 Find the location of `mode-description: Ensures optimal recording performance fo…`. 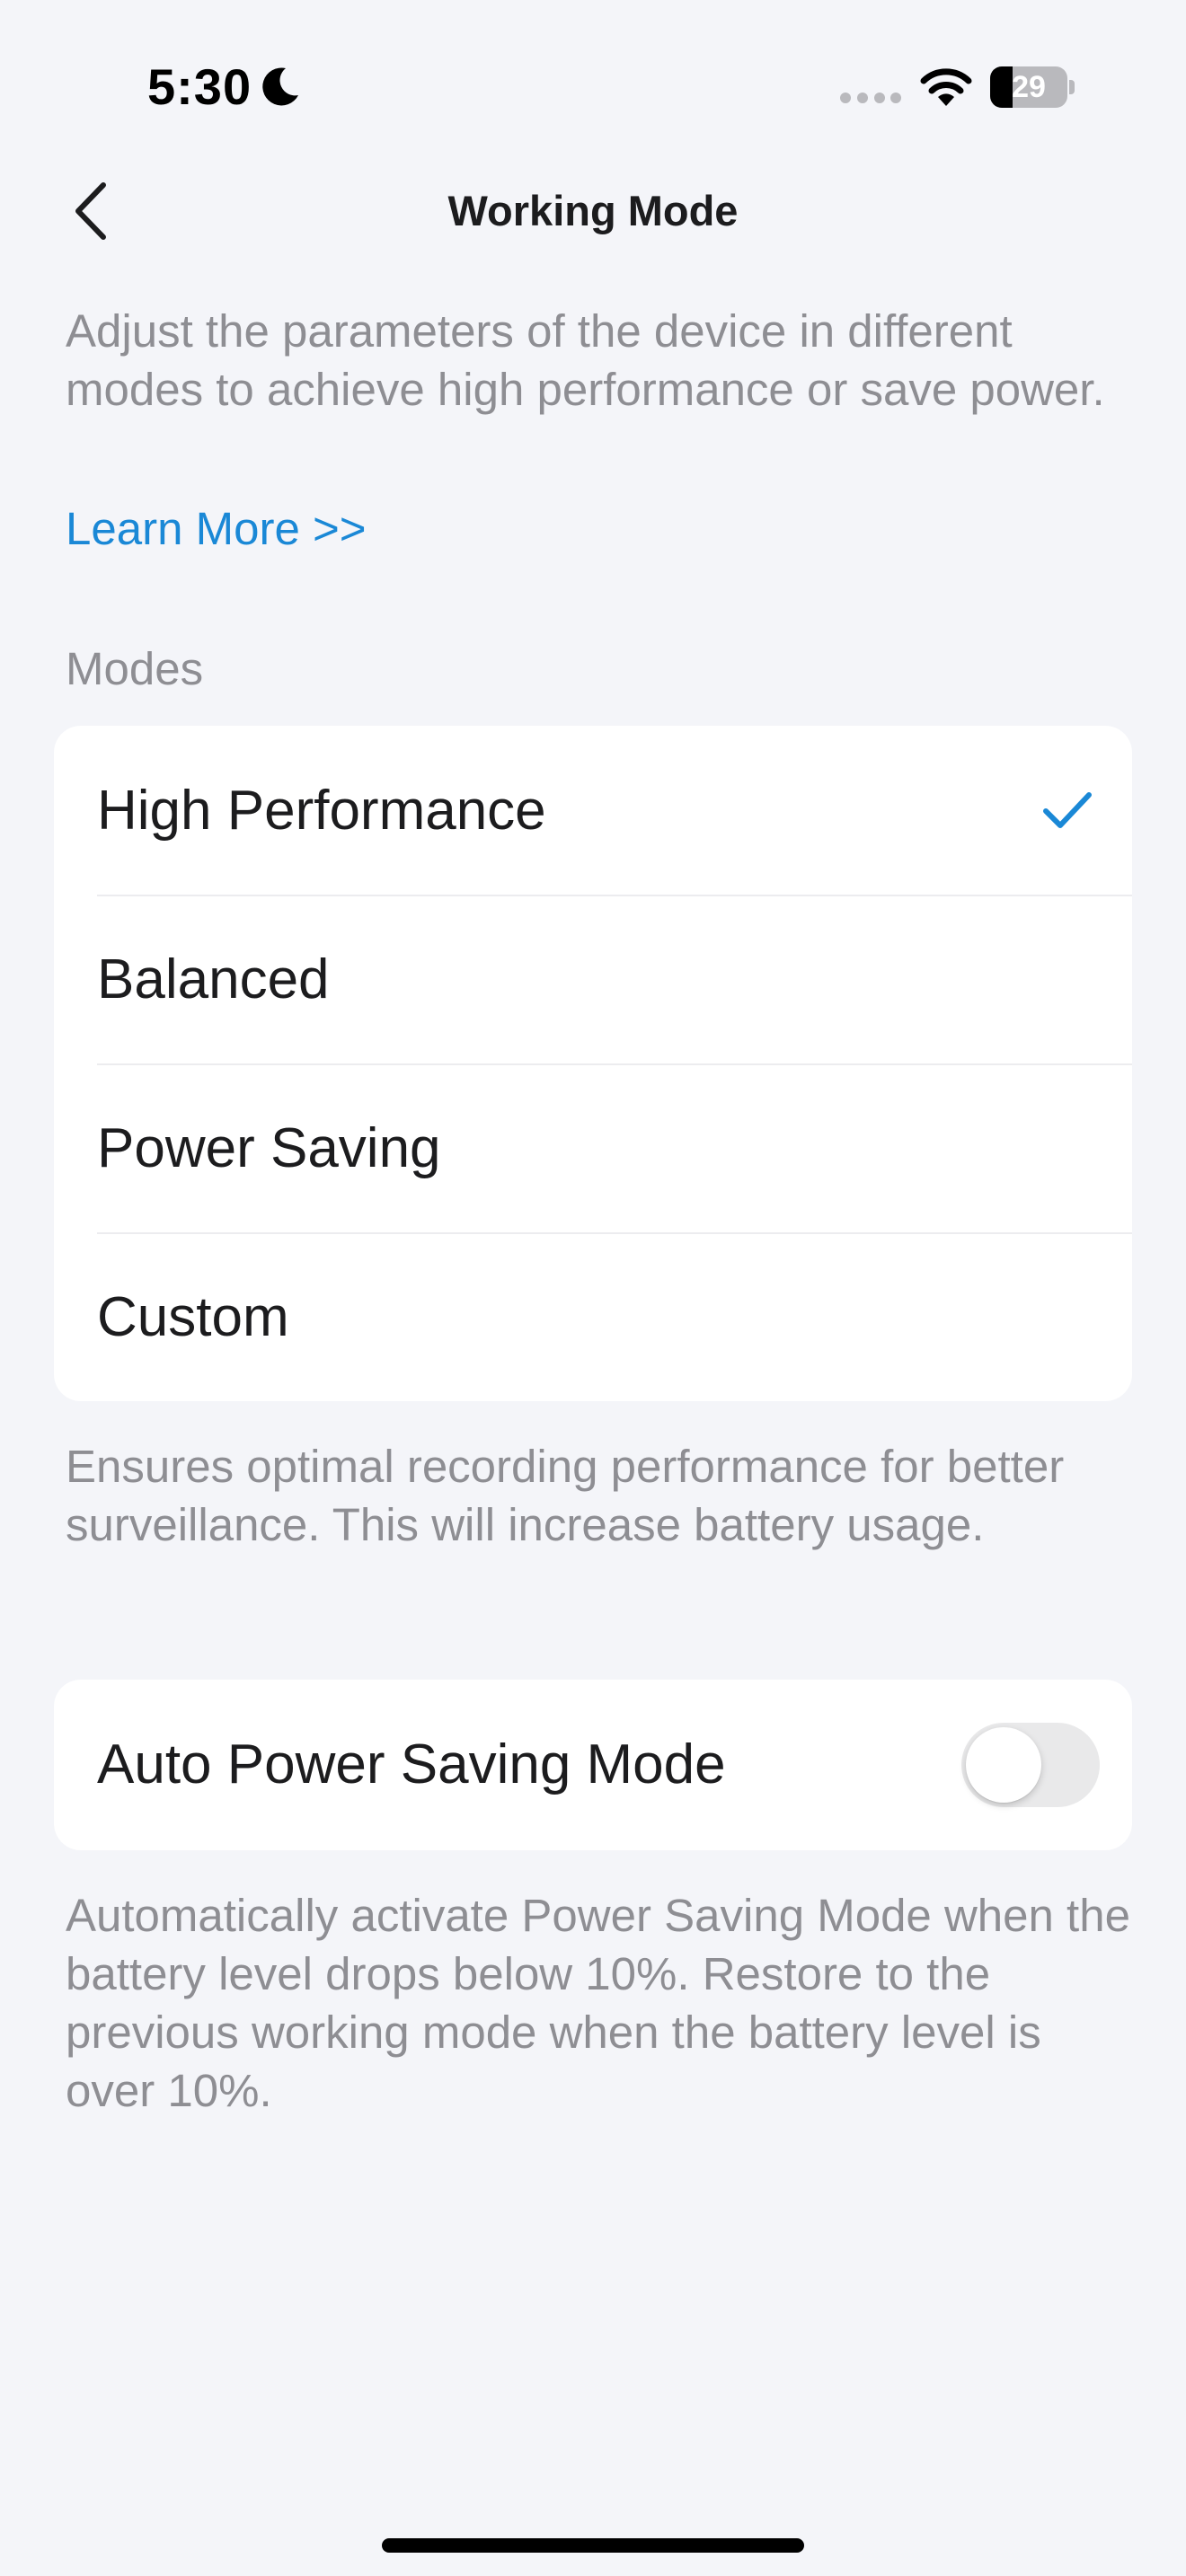

mode-description: Ensures optimal recording performance fo… is located at coordinates (565, 1495).